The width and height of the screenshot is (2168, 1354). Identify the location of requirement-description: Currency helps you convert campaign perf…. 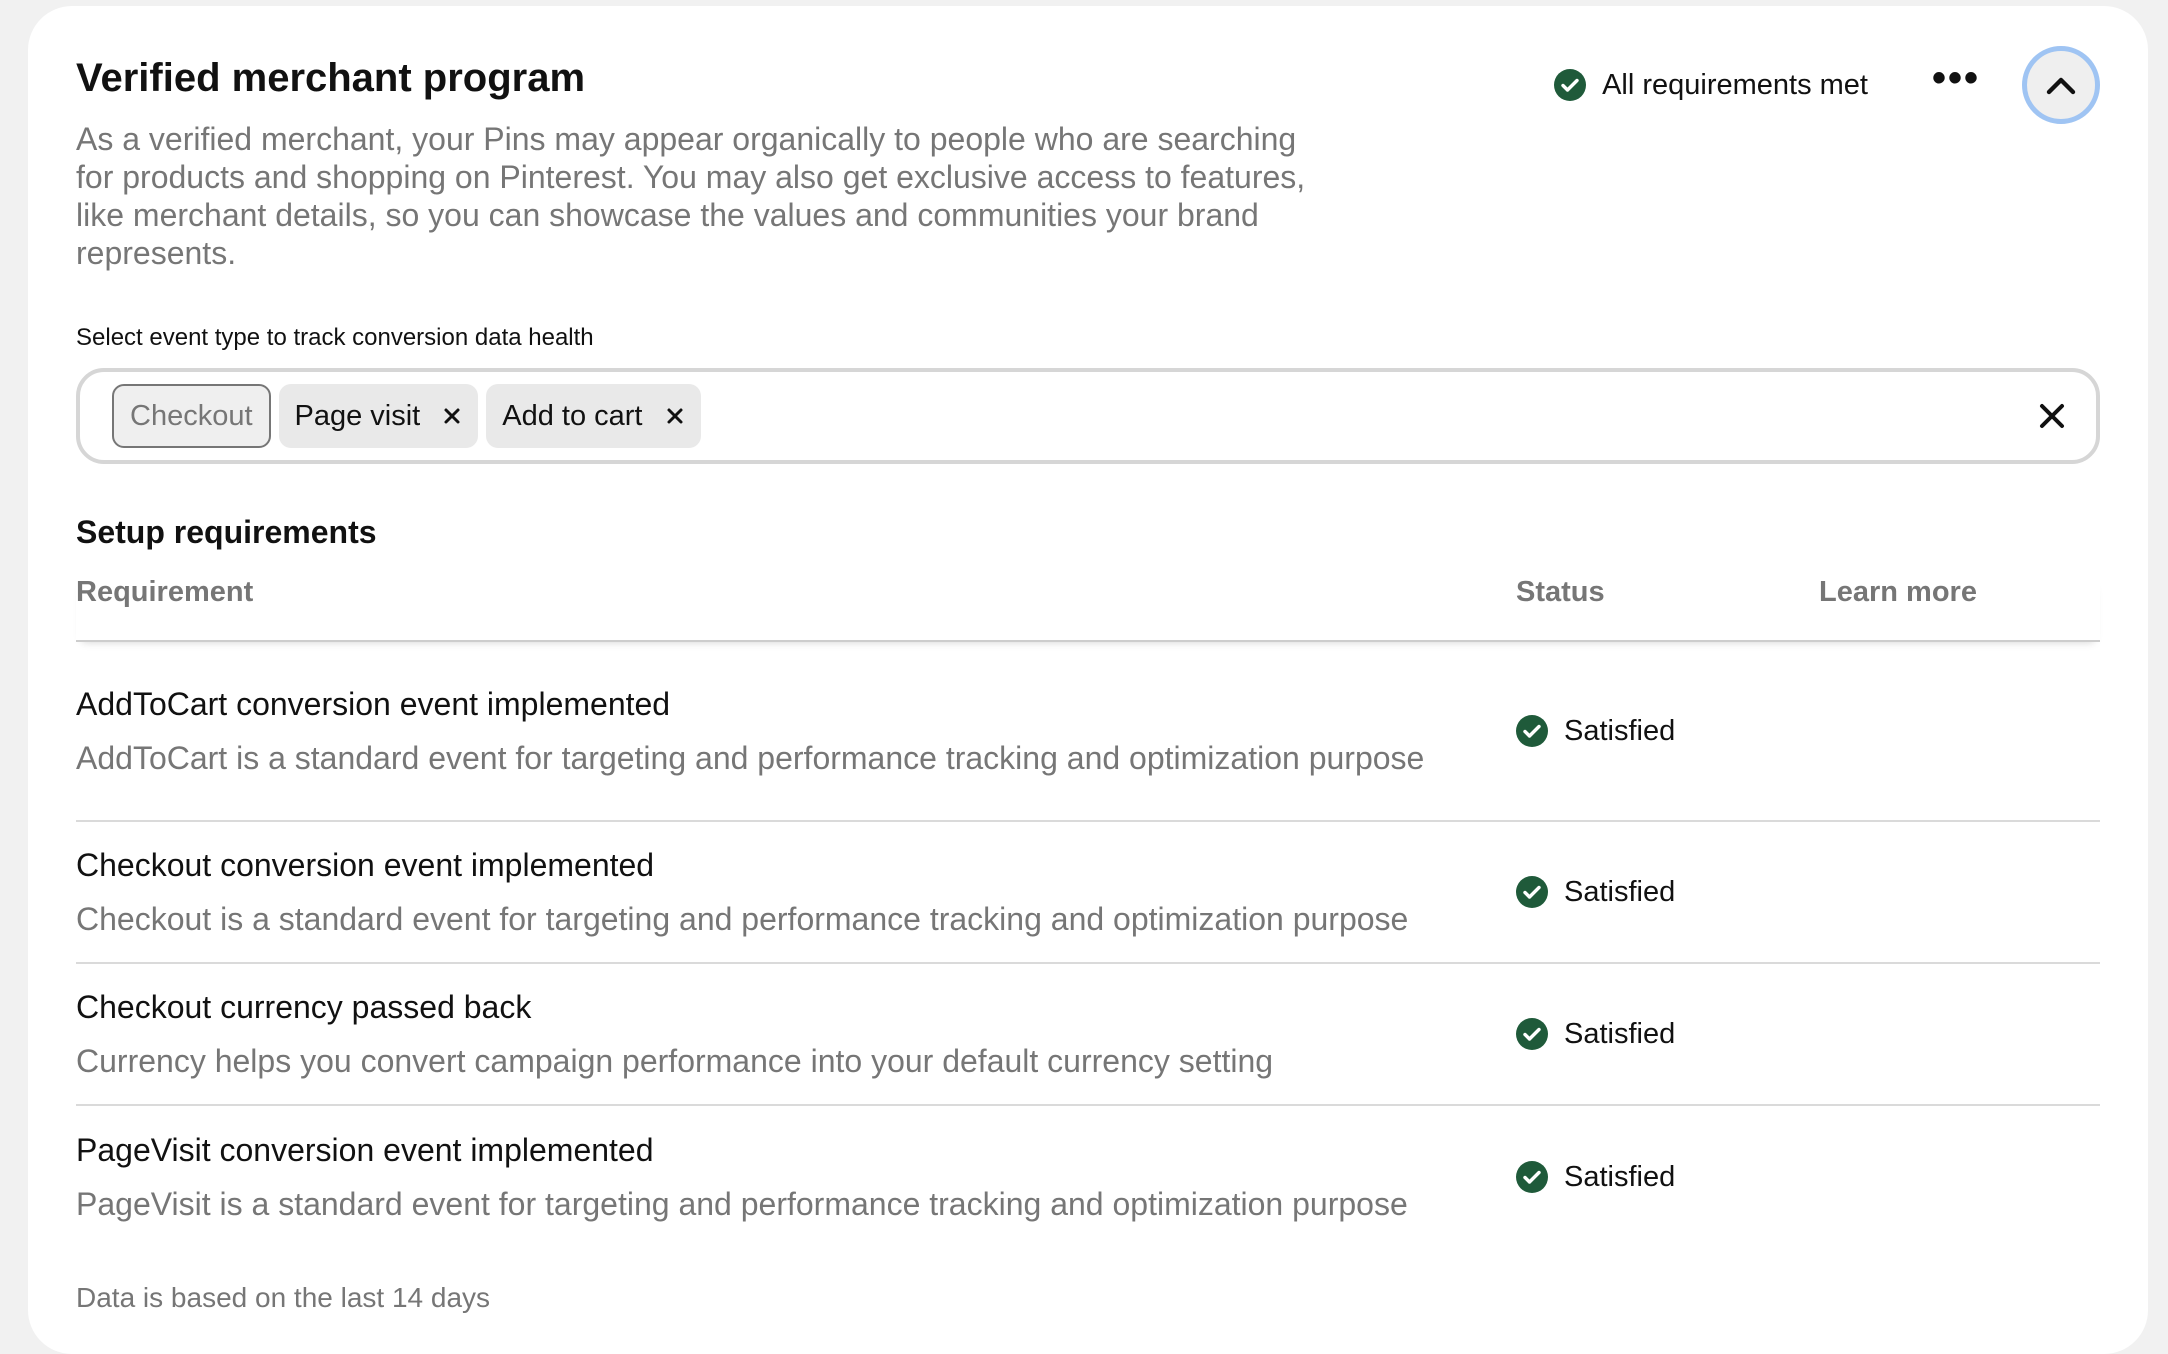
(675, 1061).